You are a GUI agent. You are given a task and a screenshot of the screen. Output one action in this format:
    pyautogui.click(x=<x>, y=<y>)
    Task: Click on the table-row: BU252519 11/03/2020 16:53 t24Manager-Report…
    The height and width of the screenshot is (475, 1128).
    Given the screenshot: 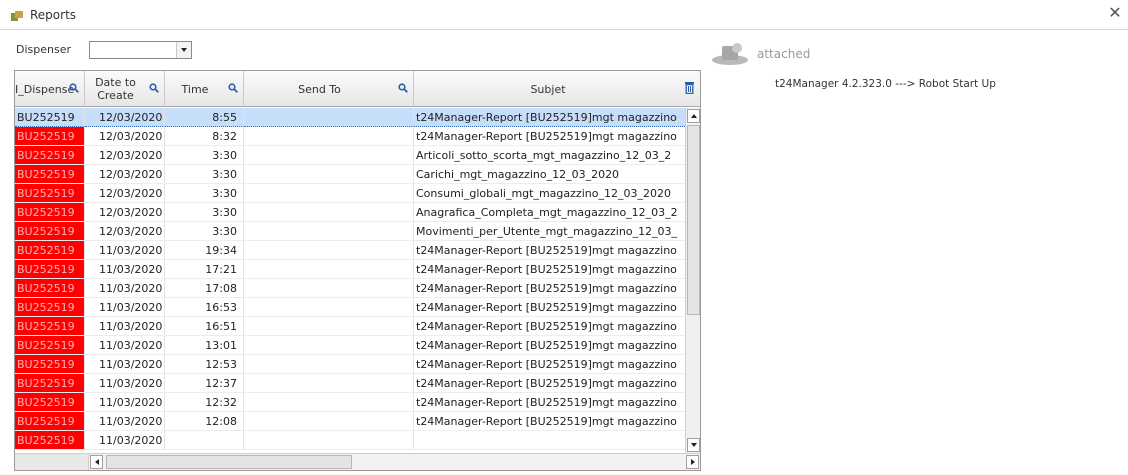 What is the action you would take?
    pyautogui.click(x=350, y=307)
    